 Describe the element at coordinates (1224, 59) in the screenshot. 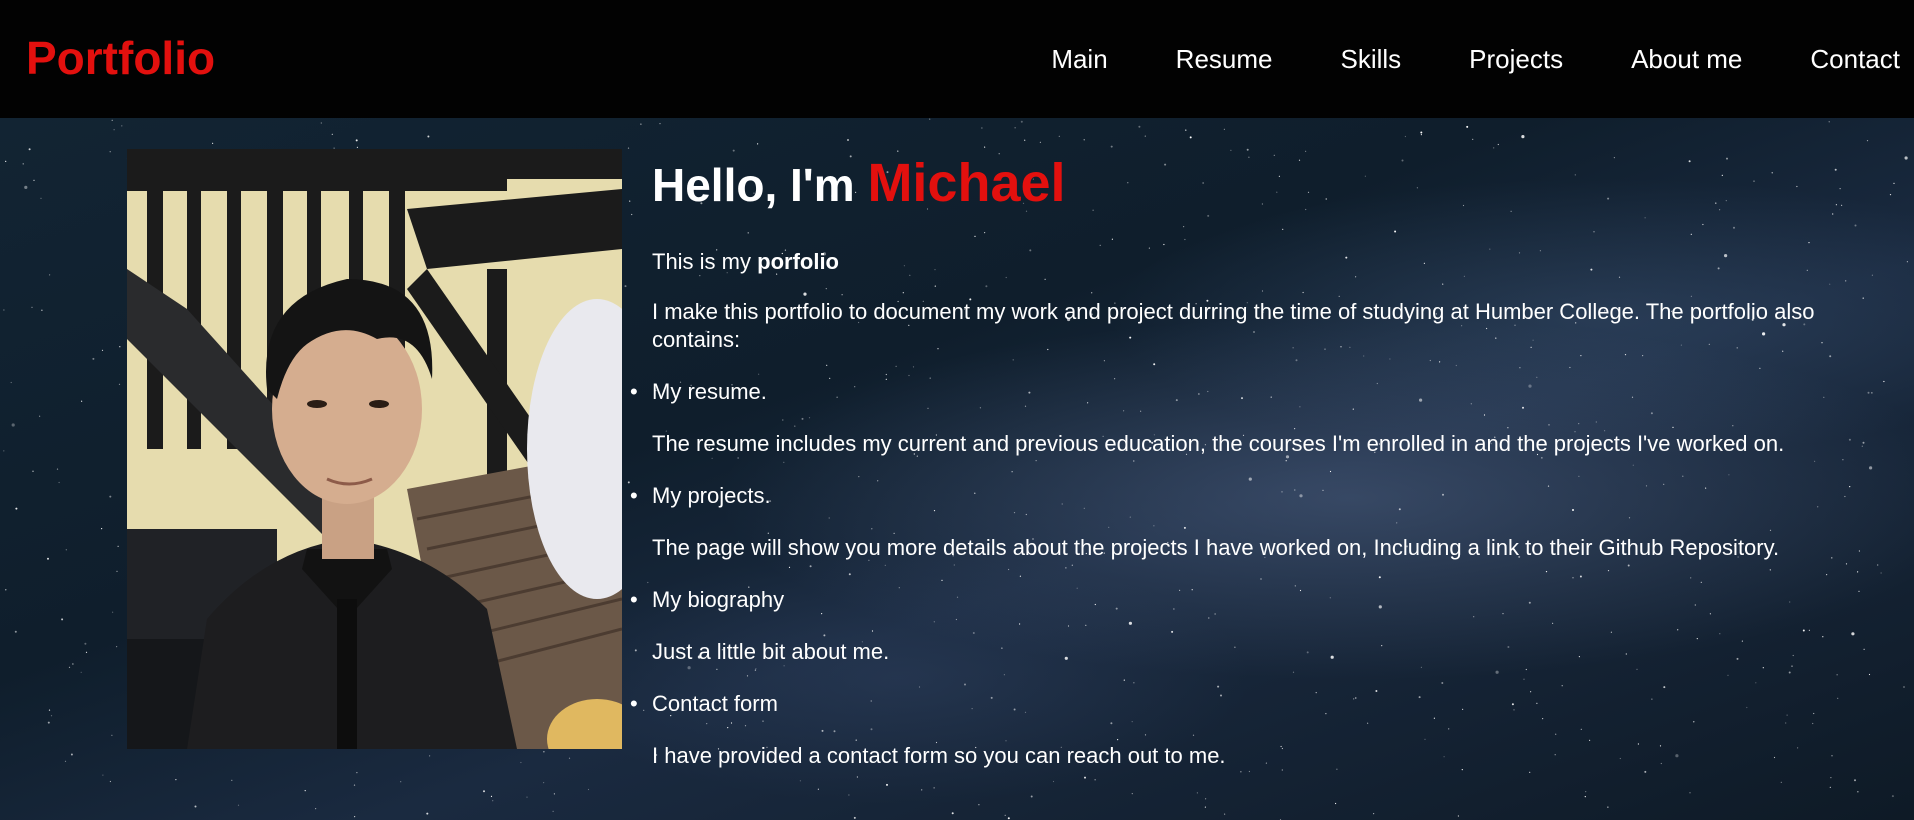

I see `nav-resume: Resume` at that location.